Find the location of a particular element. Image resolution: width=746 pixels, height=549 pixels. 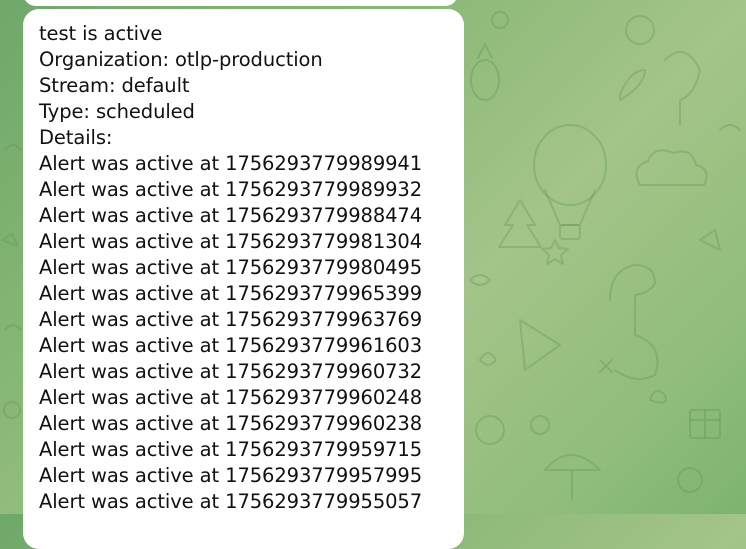

alert-line: Alert was active at 1756293779988474 is located at coordinates (231, 215).